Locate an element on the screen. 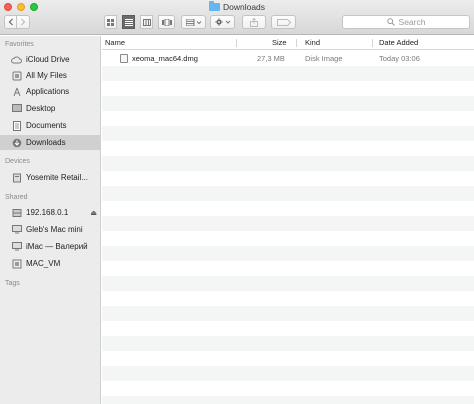 The height and width of the screenshot is (404, 474). window-toolbar: Downloads Search is located at coordinates (237, 17).